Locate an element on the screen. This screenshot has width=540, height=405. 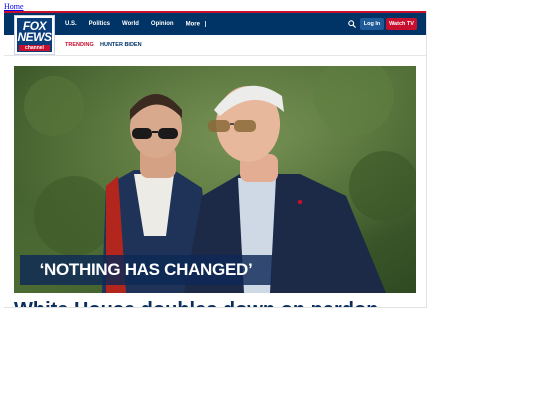
logo-background: FOX NEWS channel is located at coordinates (34, 35).